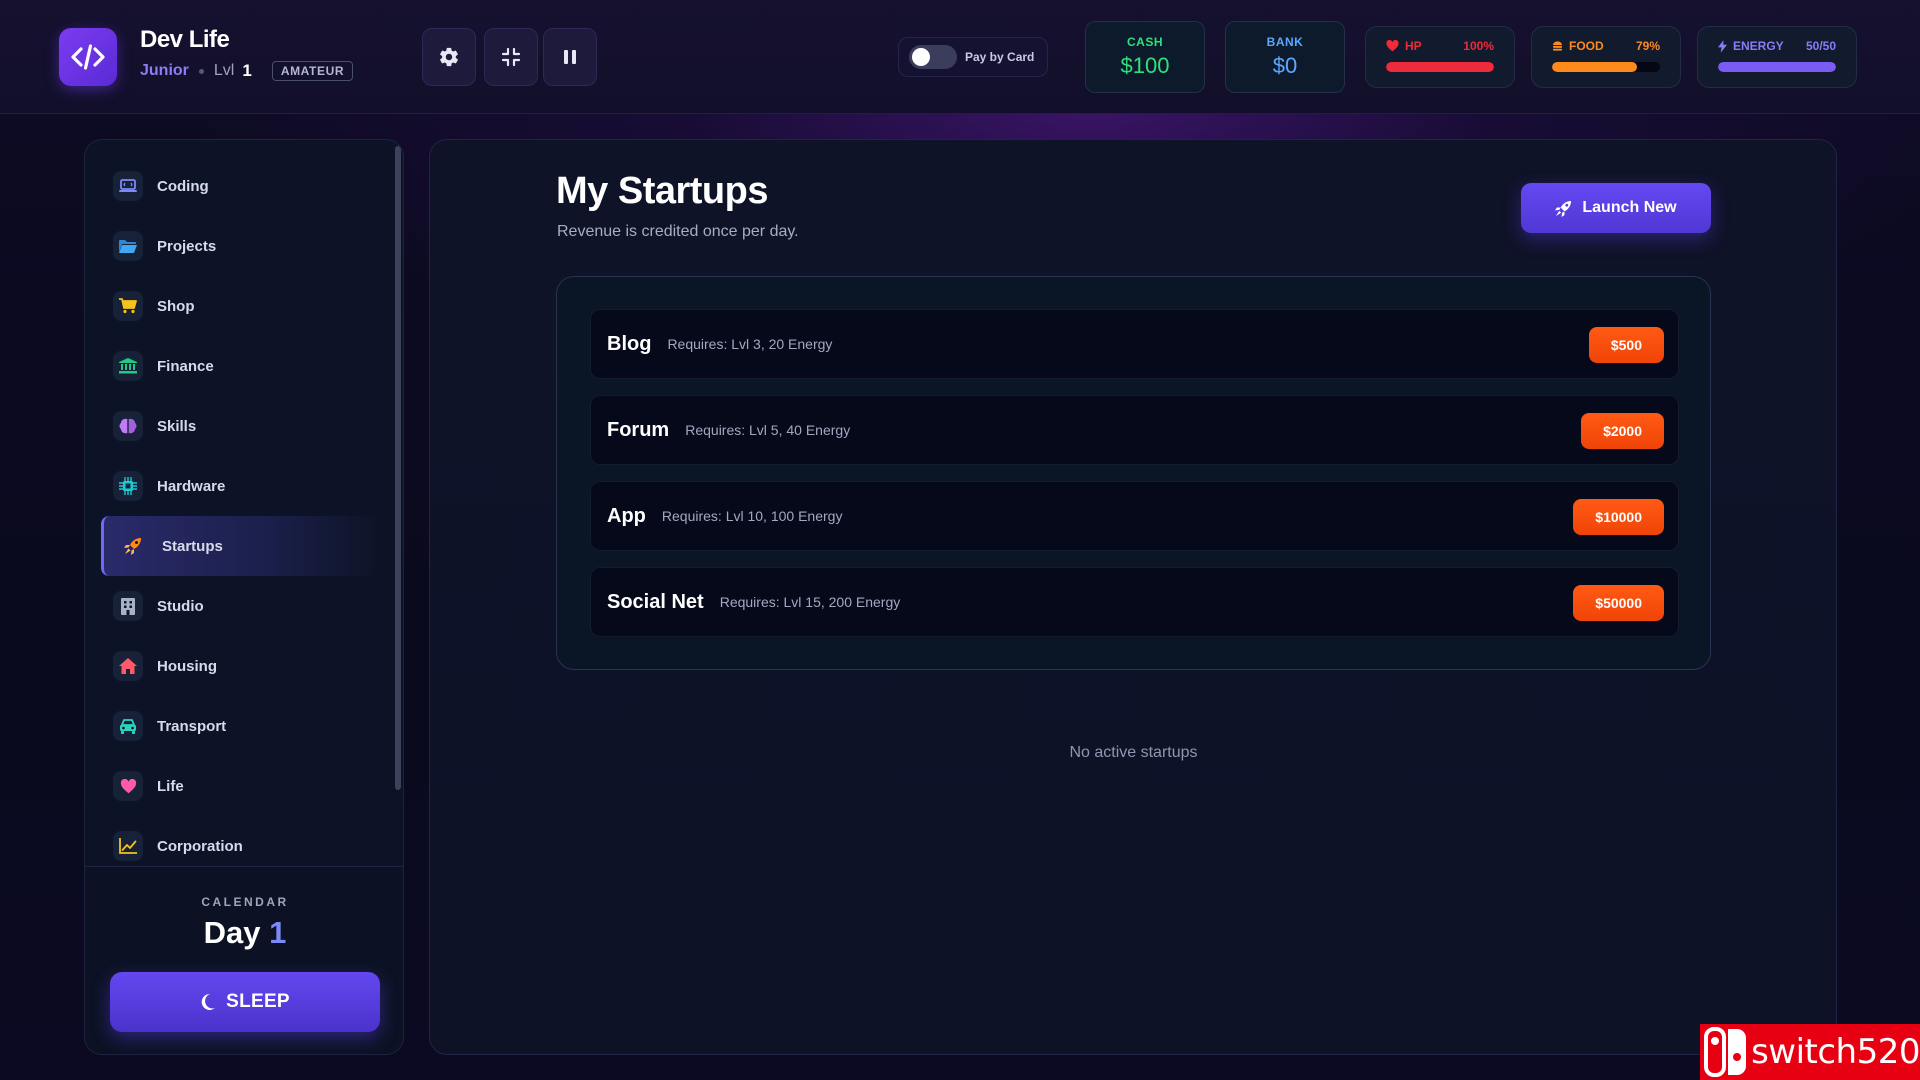 Image resolution: width=1920 pixels, height=1080 pixels. I want to click on launch-new-button: Launch New, so click(1616, 208).